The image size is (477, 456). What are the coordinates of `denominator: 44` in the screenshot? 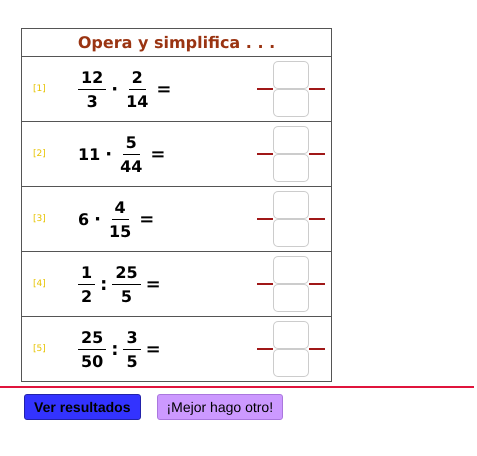 It's located at (131, 166).